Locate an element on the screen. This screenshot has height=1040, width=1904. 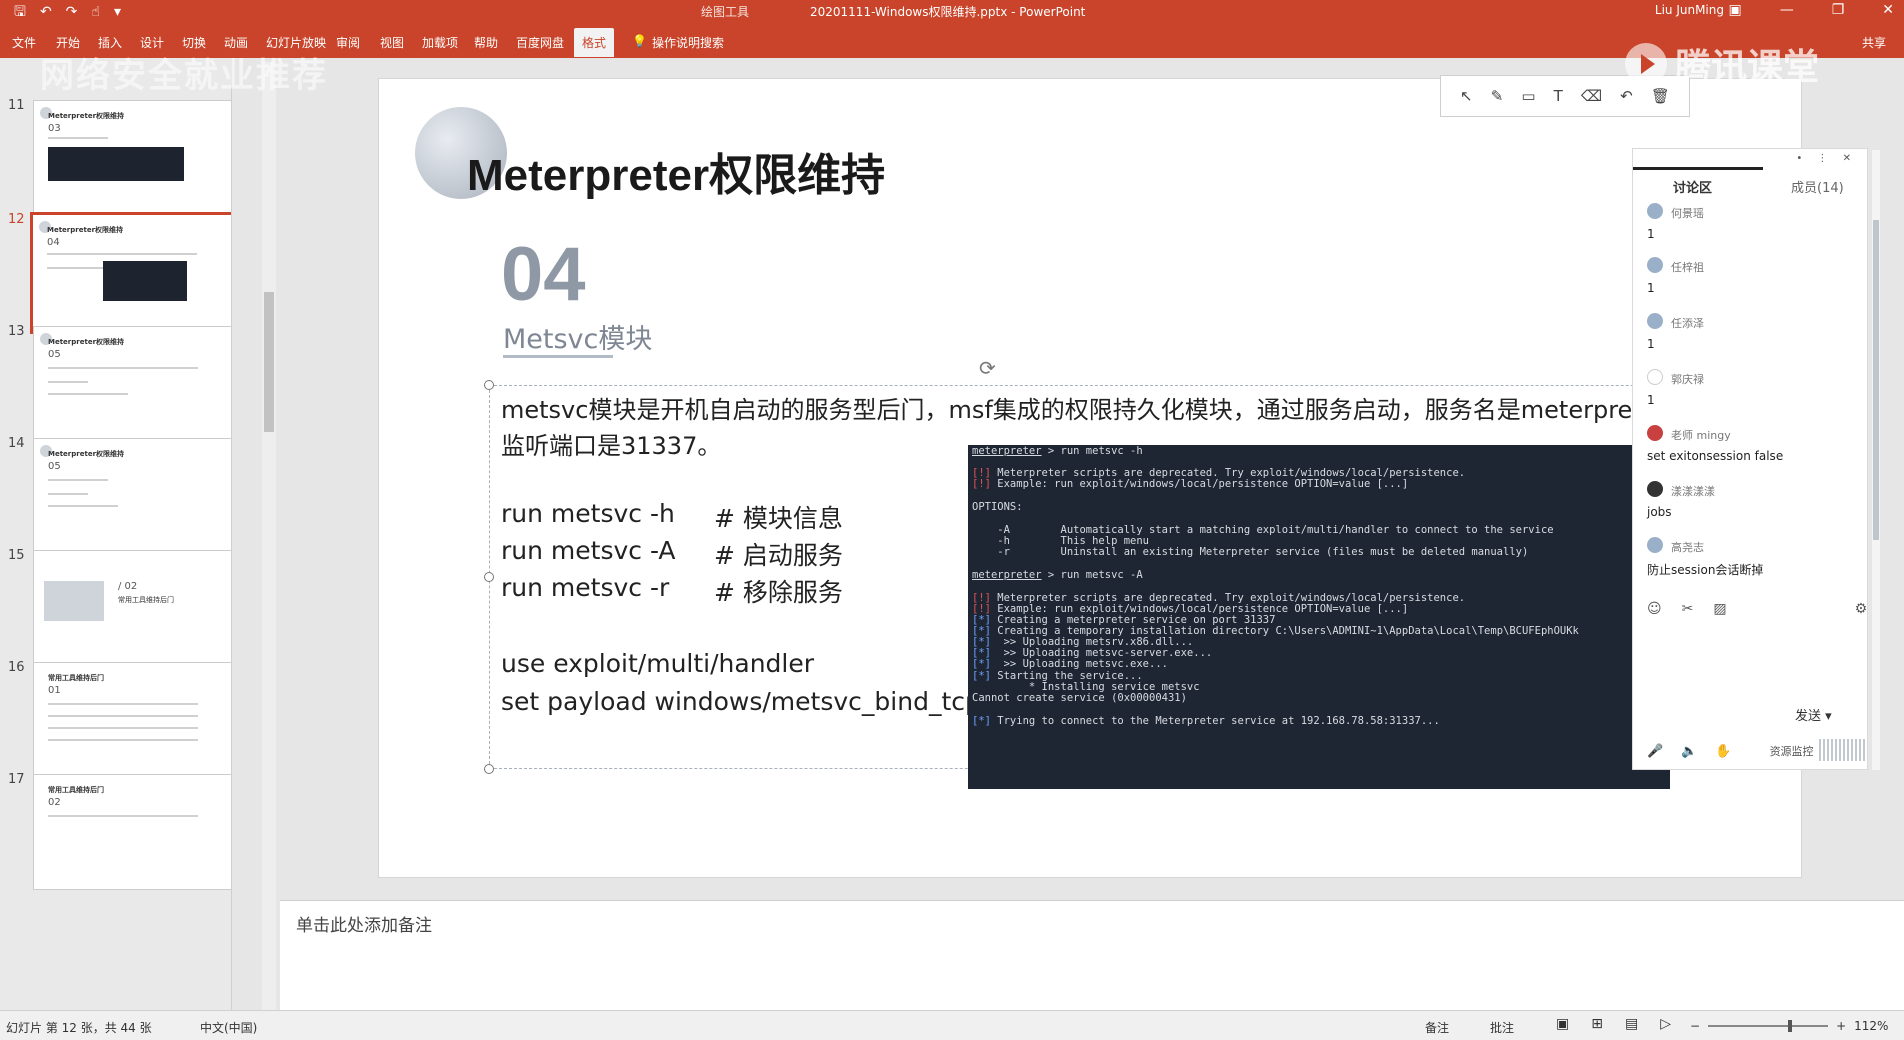
zoom-slider is located at coordinates (1768, 1026).